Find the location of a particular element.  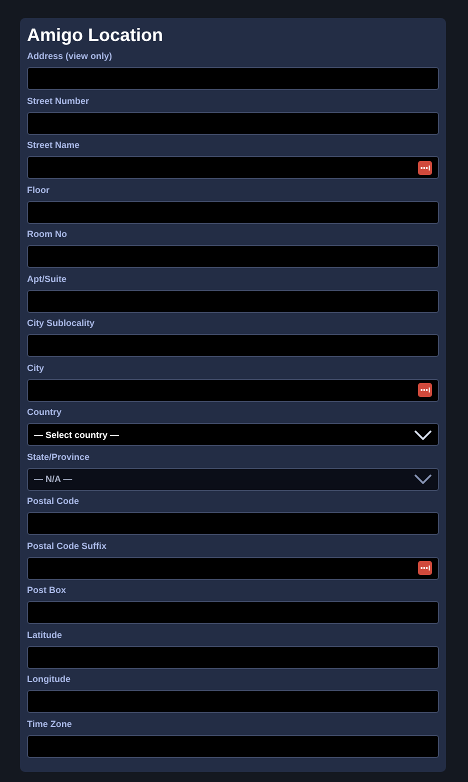

field-label: Floor is located at coordinates (38, 190).